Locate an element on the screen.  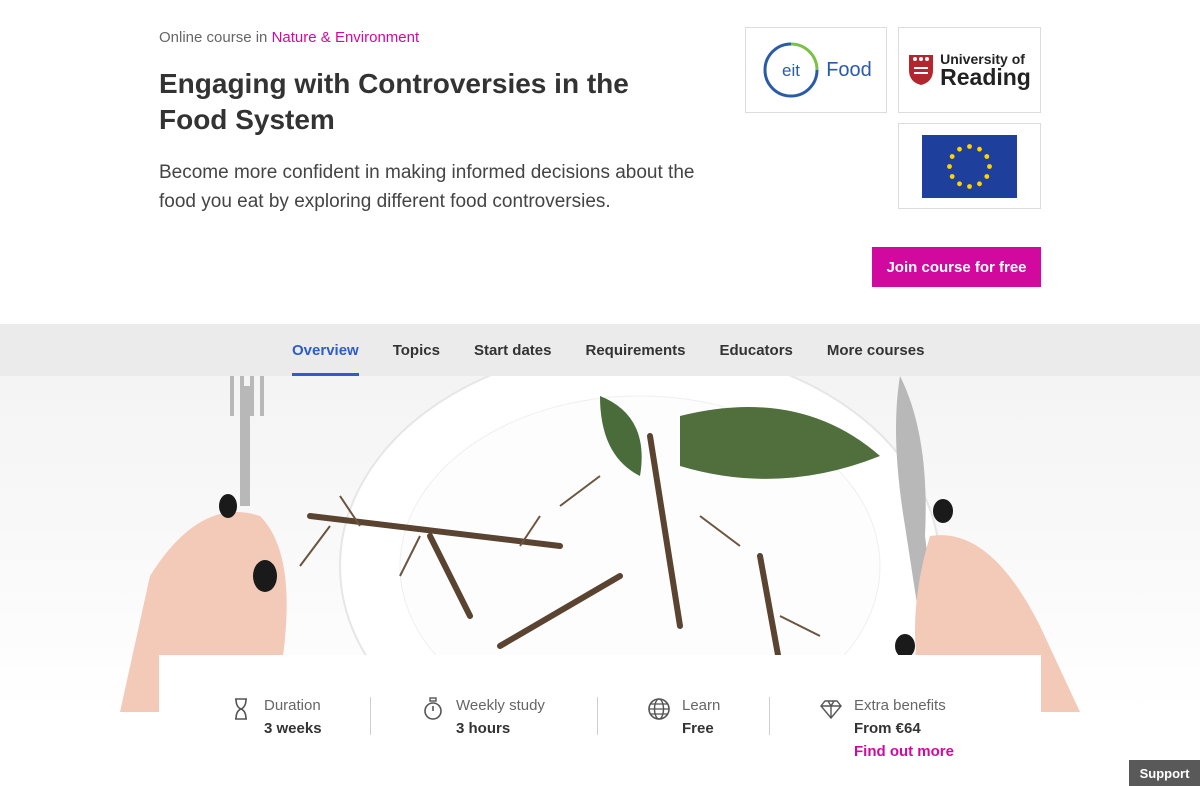
eu-flag-icon is located at coordinates (969, 166).